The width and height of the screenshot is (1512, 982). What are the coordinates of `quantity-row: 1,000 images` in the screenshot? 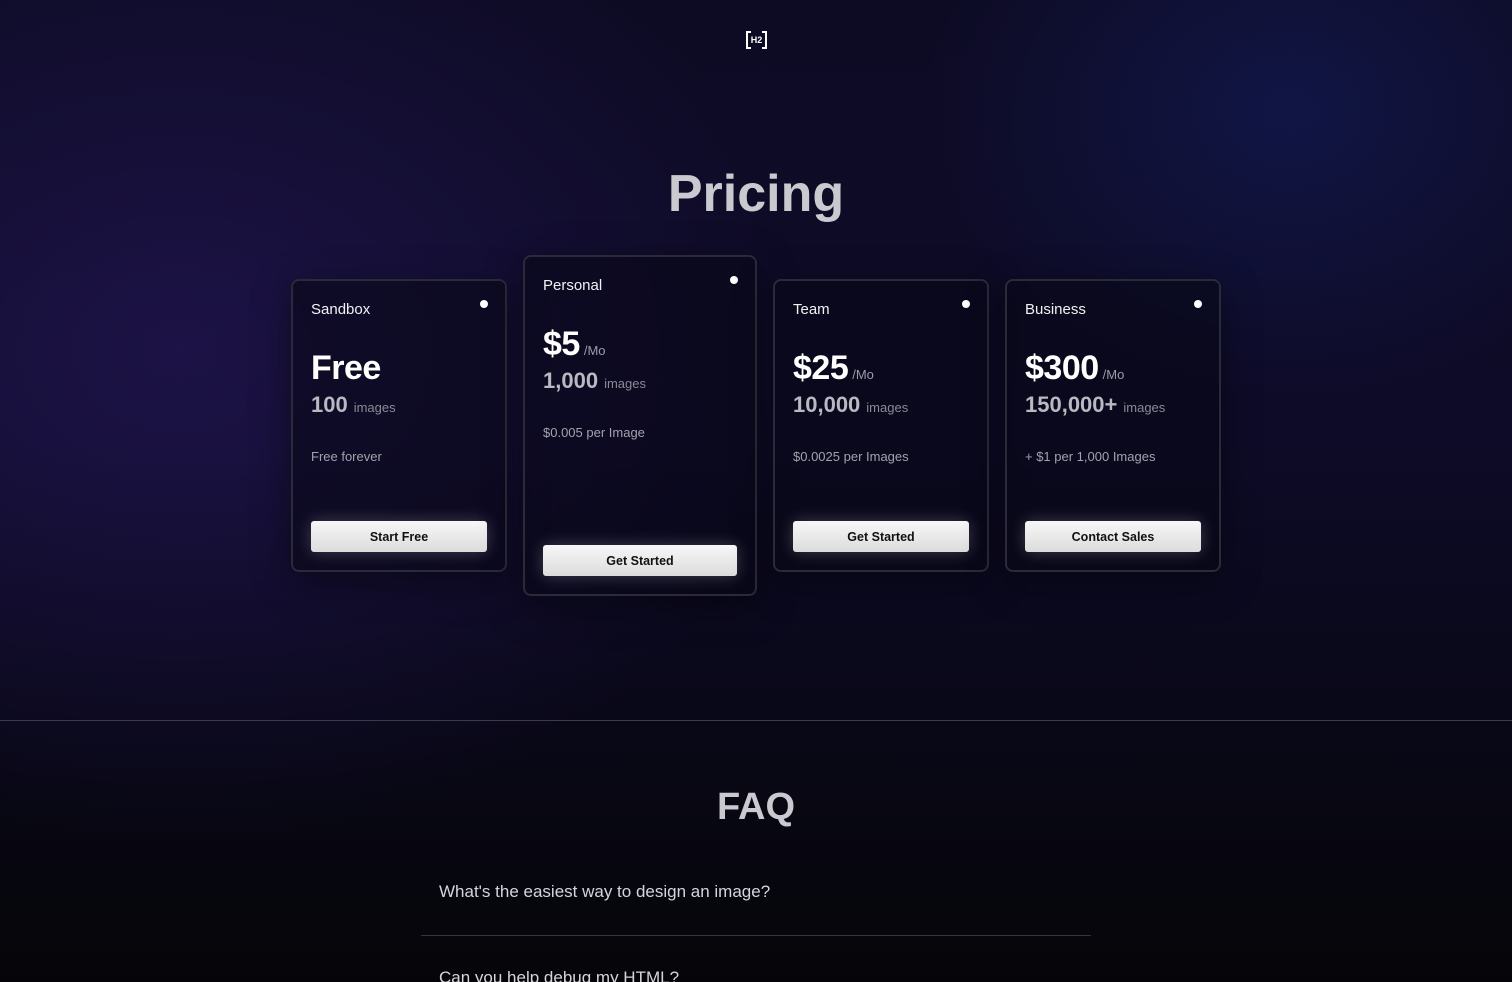 It's located at (594, 381).